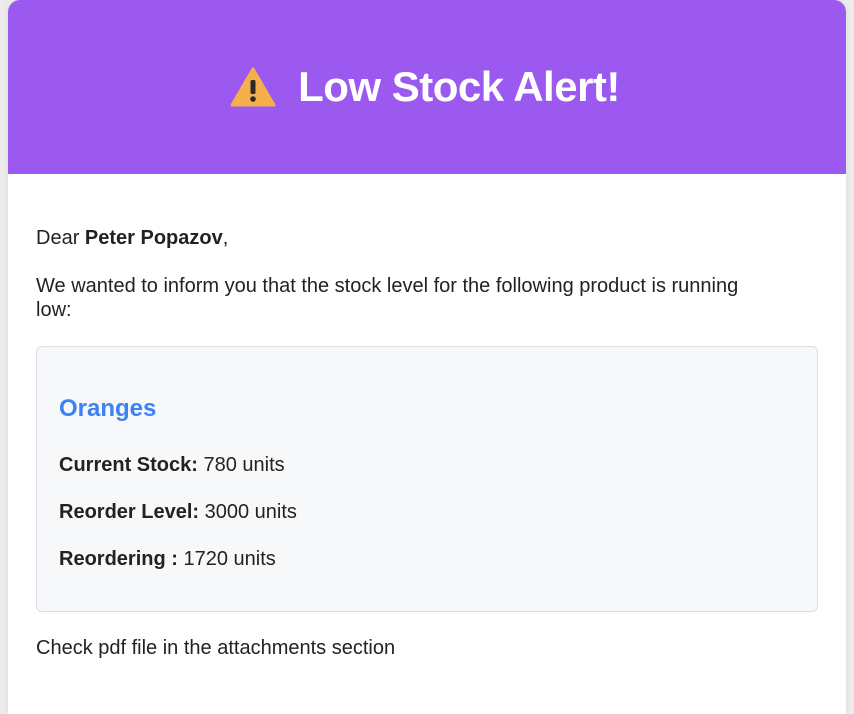 The height and width of the screenshot is (714, 854). What do you see at coordinates (128, 465) in the screenshot?
I see `current-stock-label: Current Stock:` at bounding box center [128, 465].